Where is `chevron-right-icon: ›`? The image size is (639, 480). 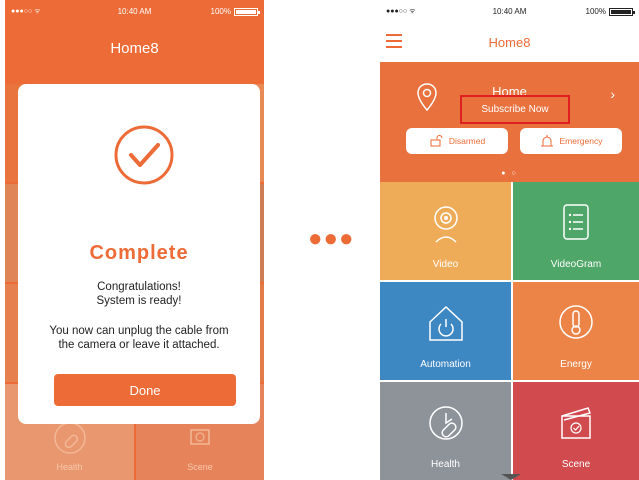 chevron-right-icon: › is located at coordinates (612, 94).